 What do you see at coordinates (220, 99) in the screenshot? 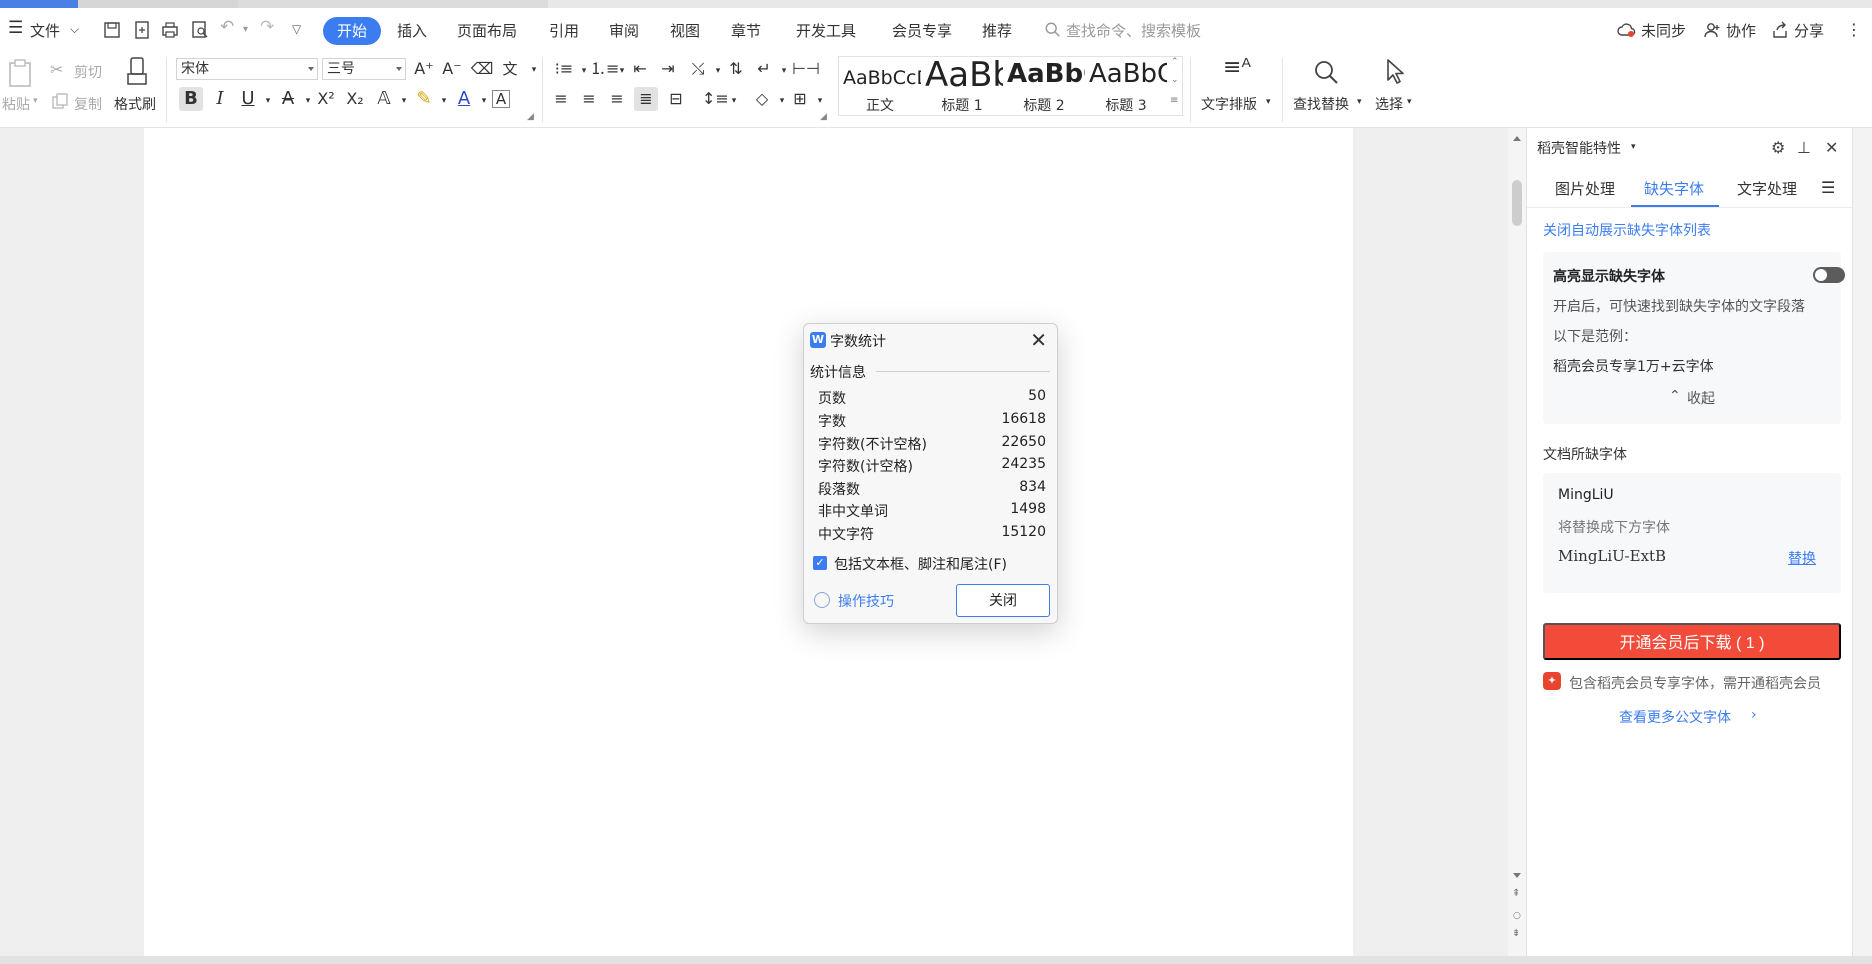
I see `italic-icon: I` at bounding box center [220, 99].